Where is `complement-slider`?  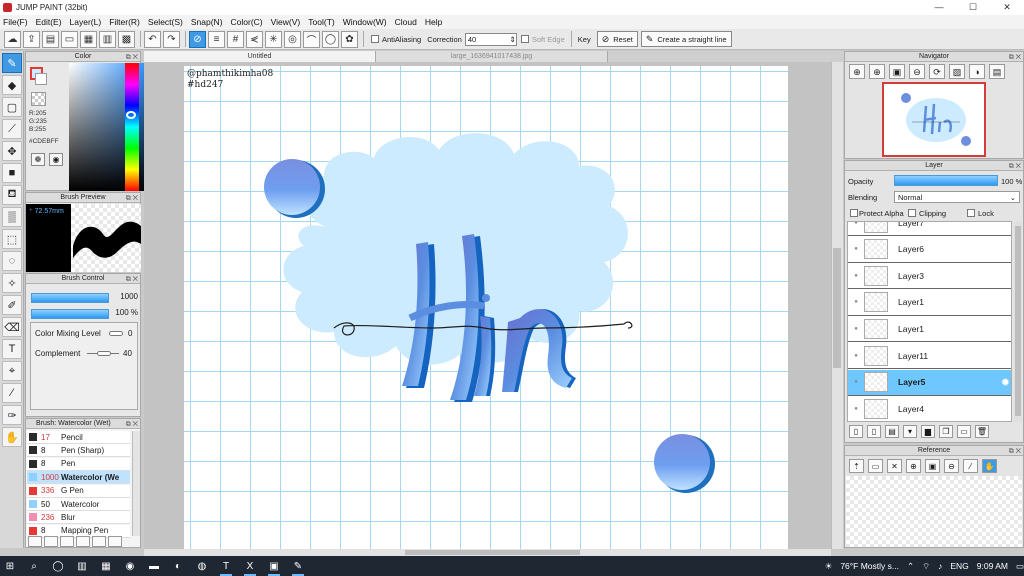 complement-slider is located at coordinates (104, 353).